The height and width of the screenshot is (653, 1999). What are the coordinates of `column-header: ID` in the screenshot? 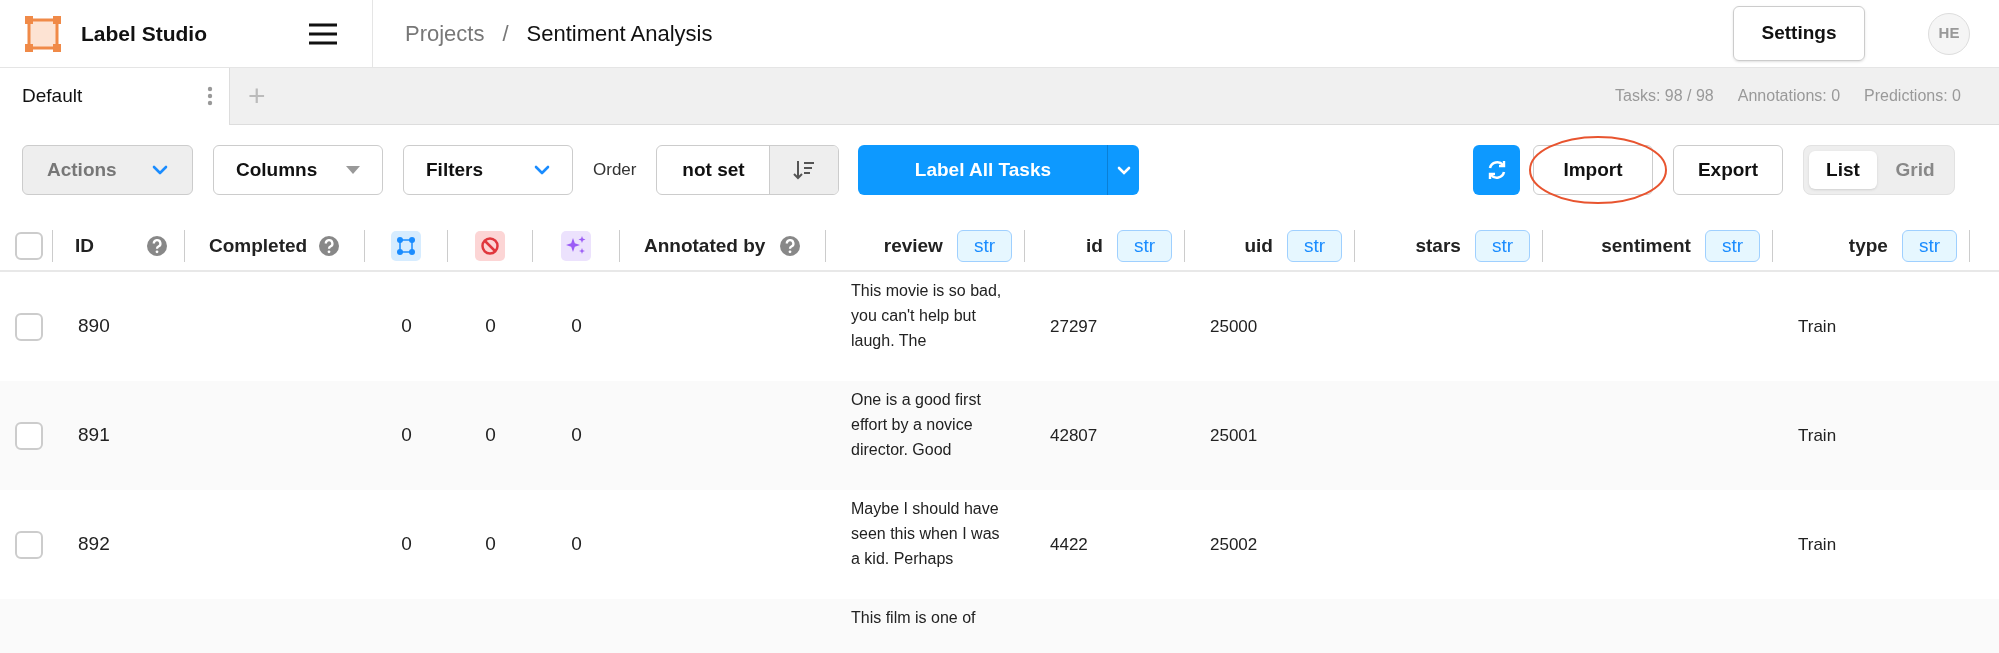 It's located at (84, 246).